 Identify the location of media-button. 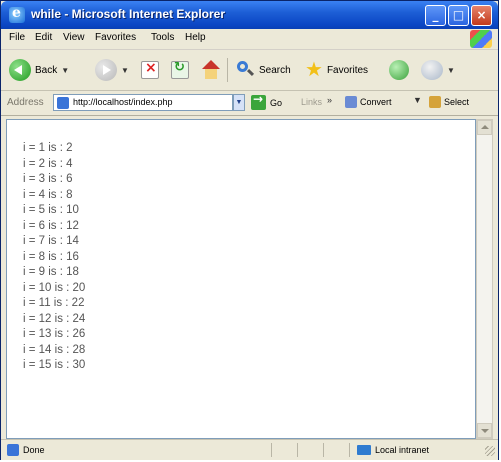
(399, 70).